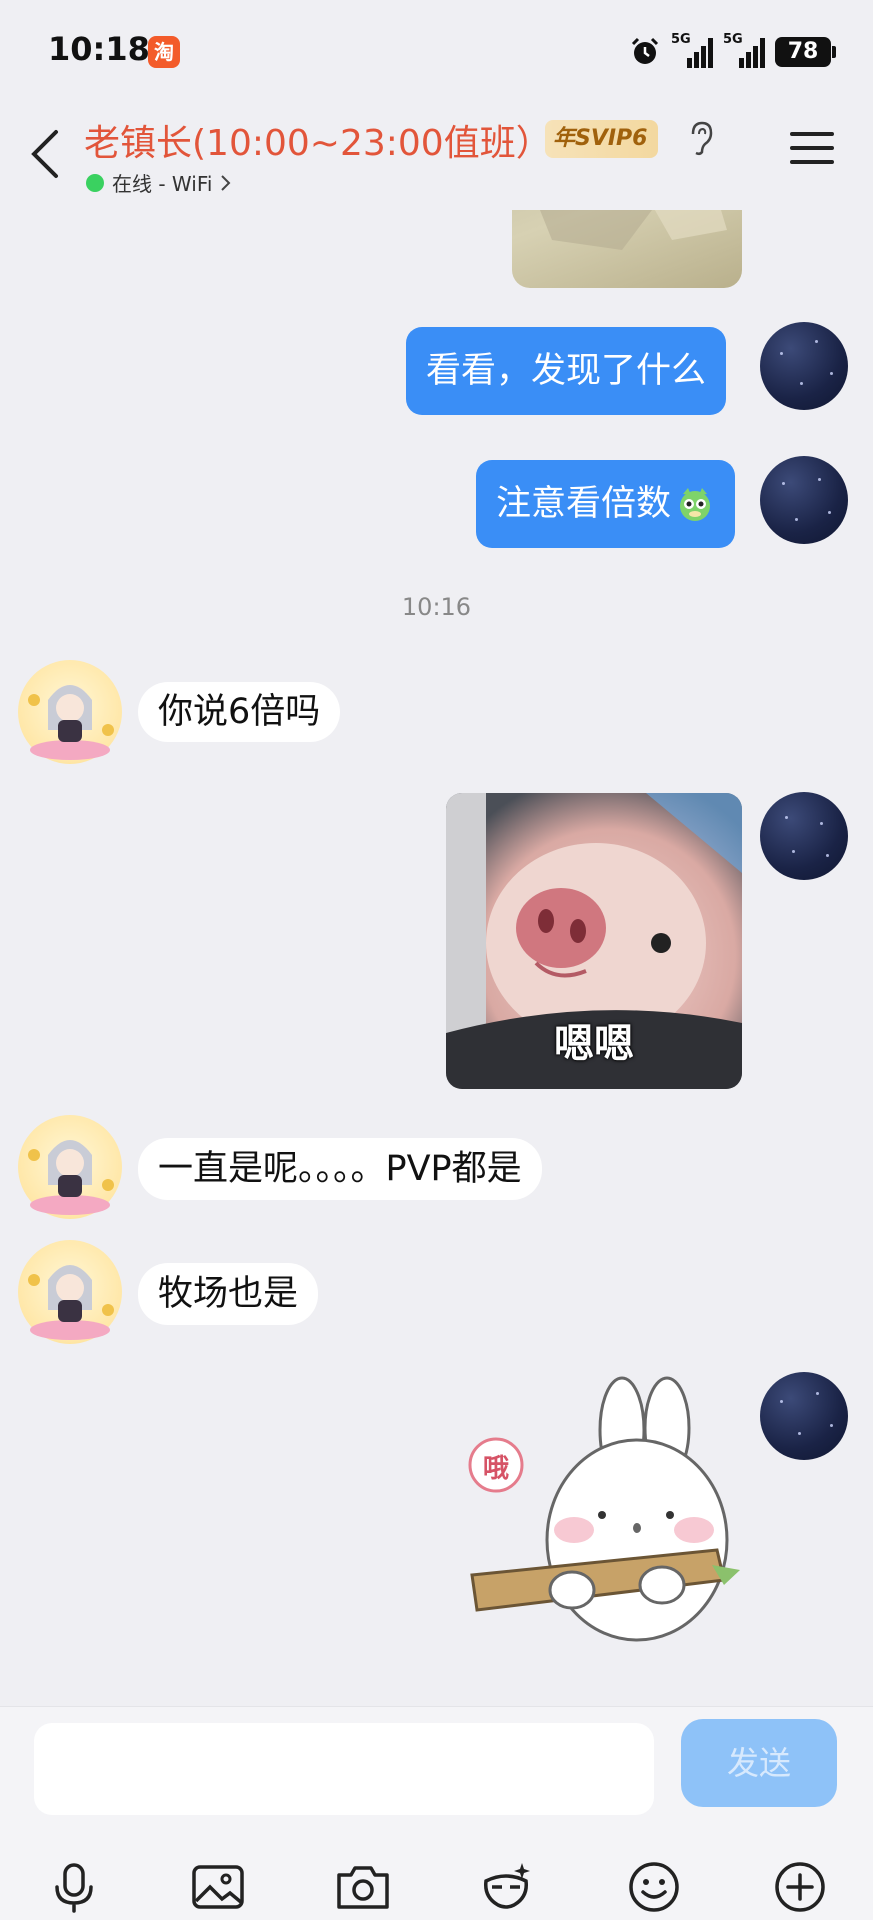 This screenshot has height=1920, width=873. Describe the element at coordinates (218, 1887) in the screenshot. I see `image-icon` at that location.